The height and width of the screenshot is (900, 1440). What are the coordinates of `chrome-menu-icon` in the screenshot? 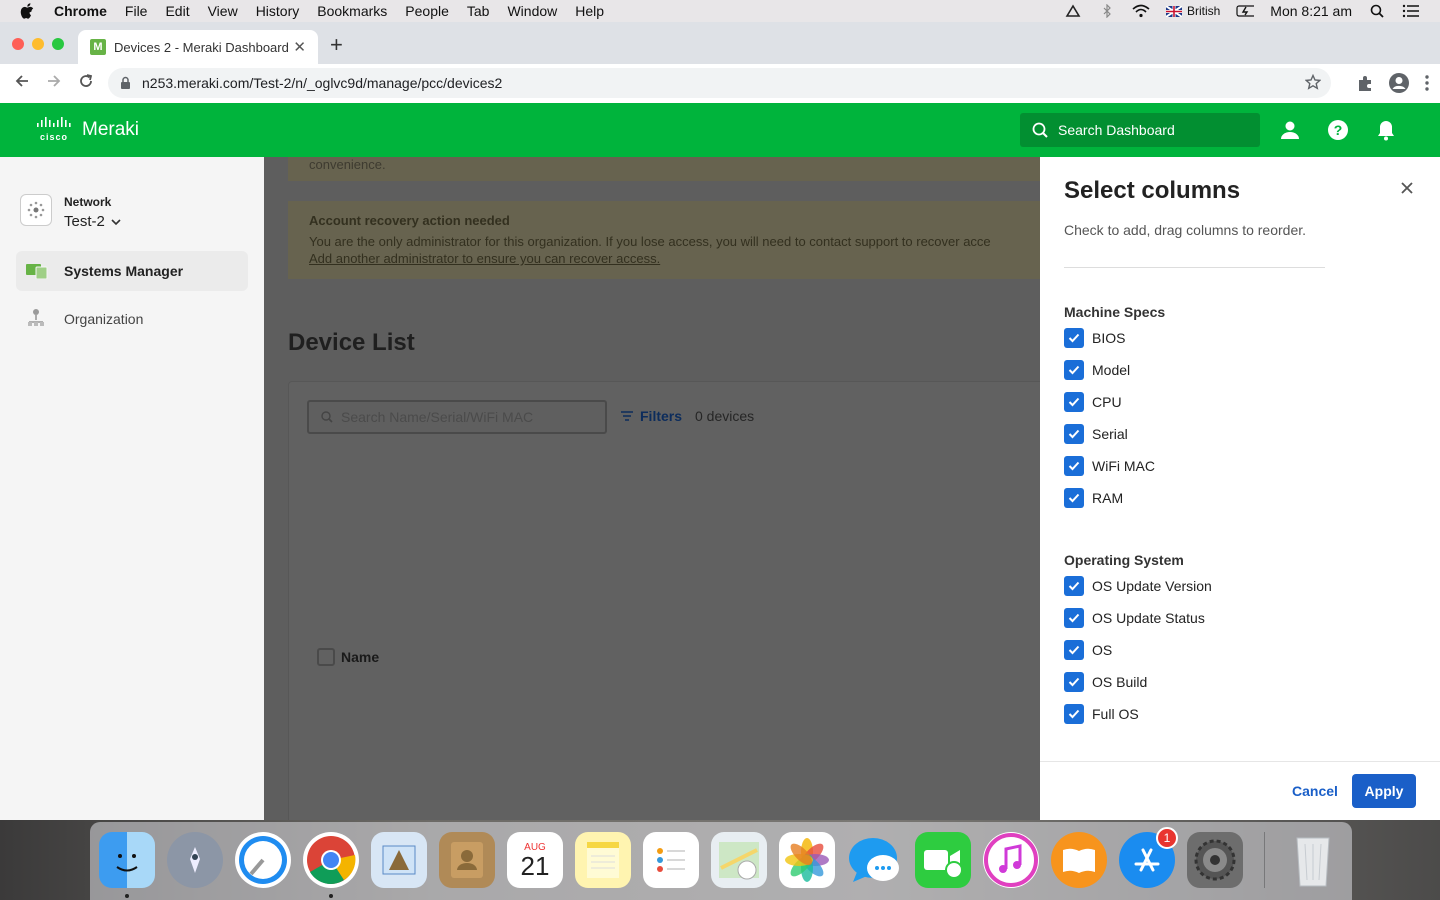 It's located at (1427, 84).